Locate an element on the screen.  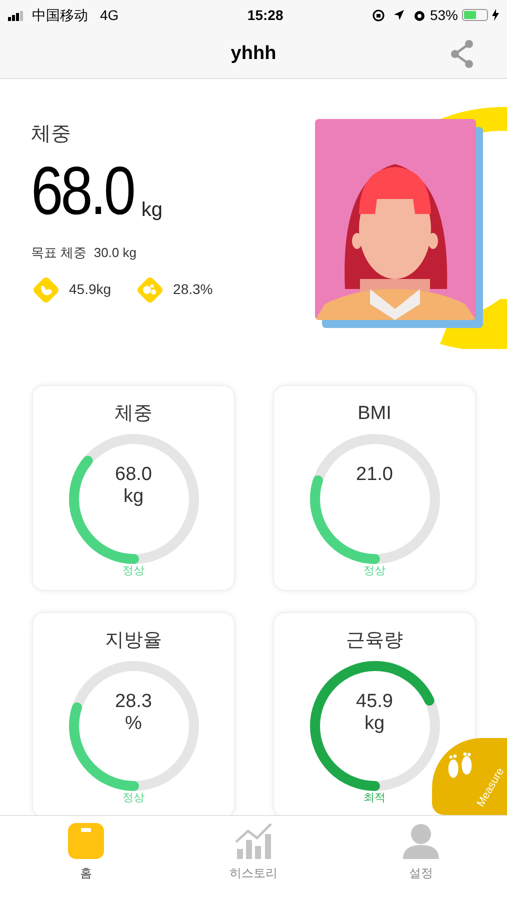
metric-title: 지방율 is located at coordinates (133, 641).